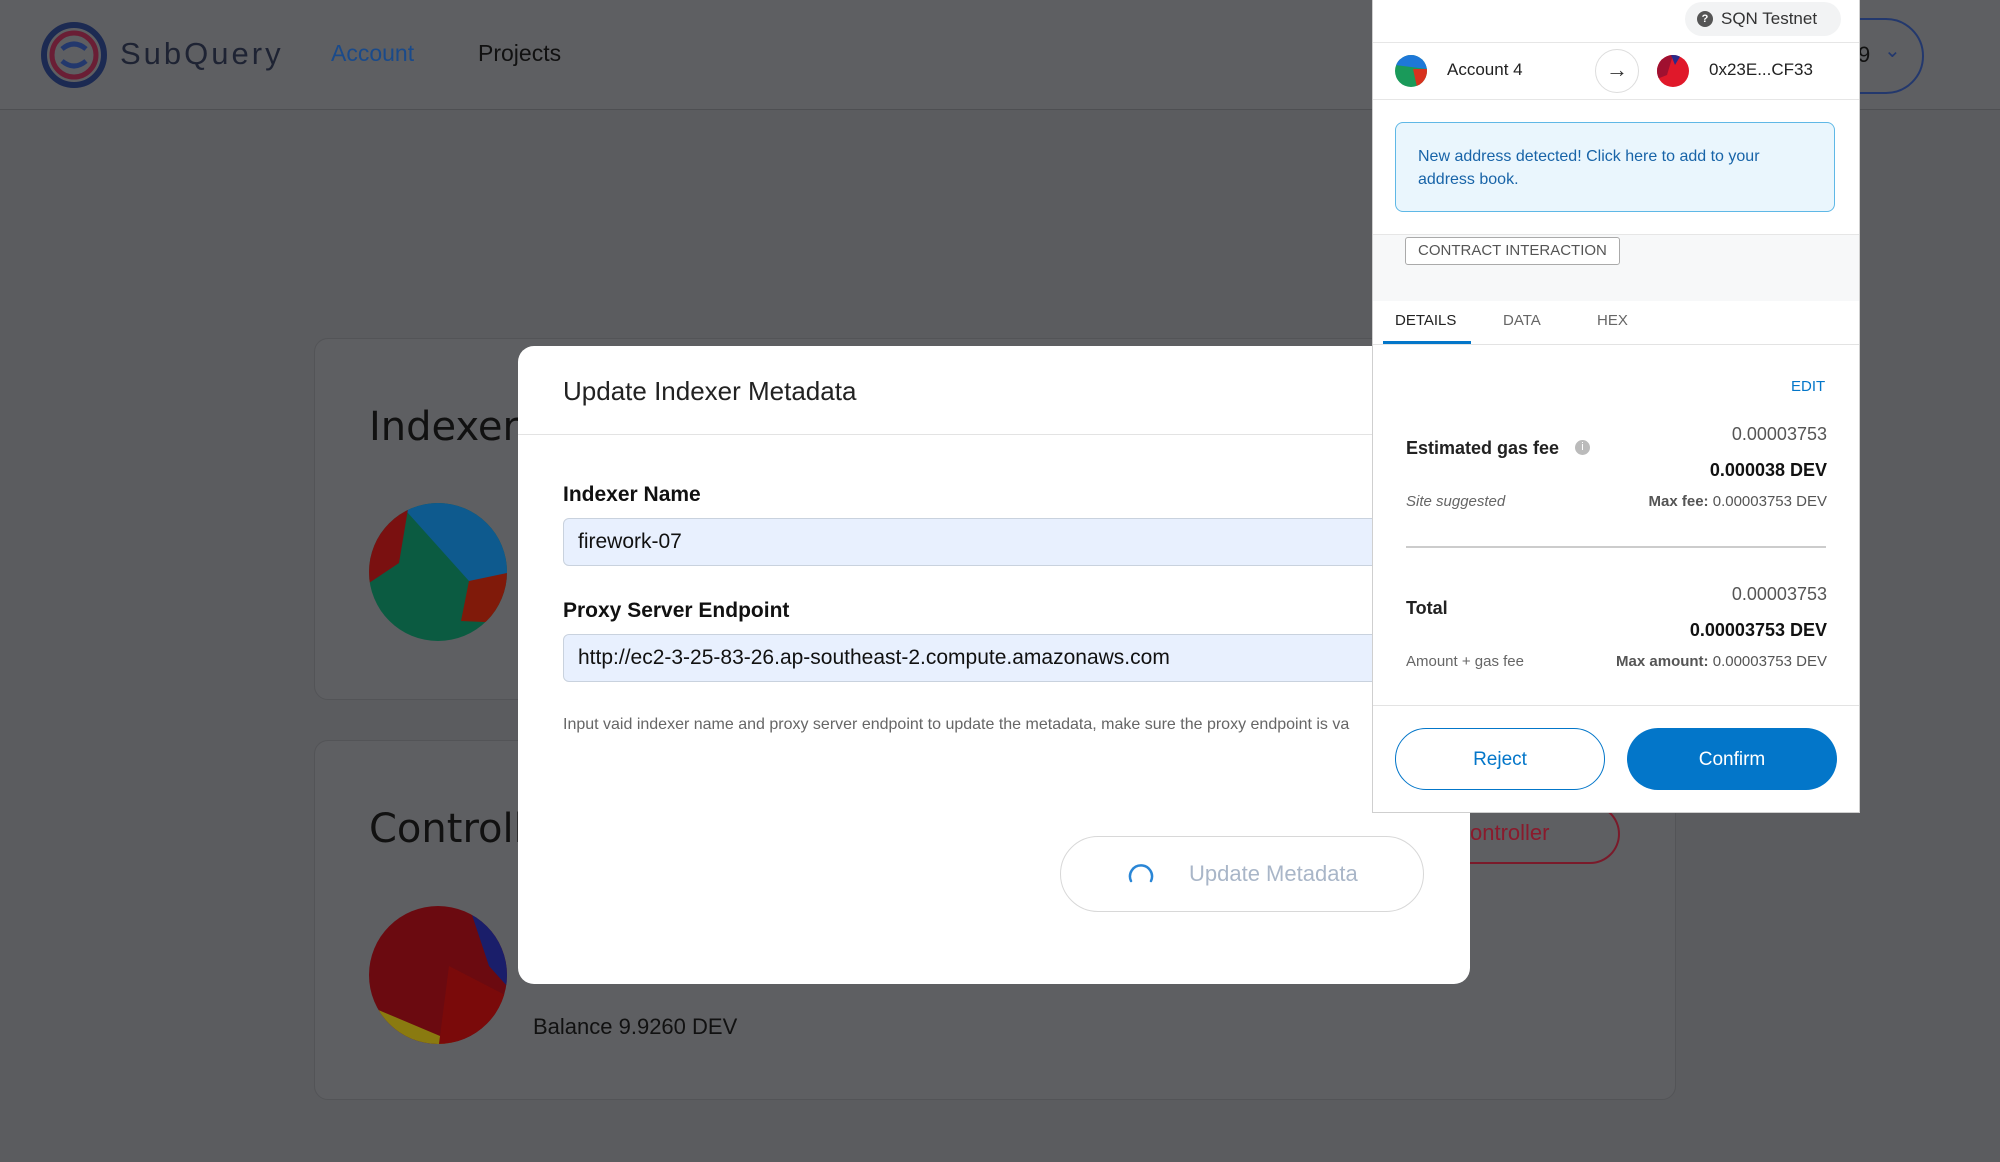 The width and height of the screenshot is (2000, 1162). What do you see at coordinates (1769, 661) in the screenshot?
I see `max-amount-value: 0.00003753 DEV` at bounding box center [1769, 661].